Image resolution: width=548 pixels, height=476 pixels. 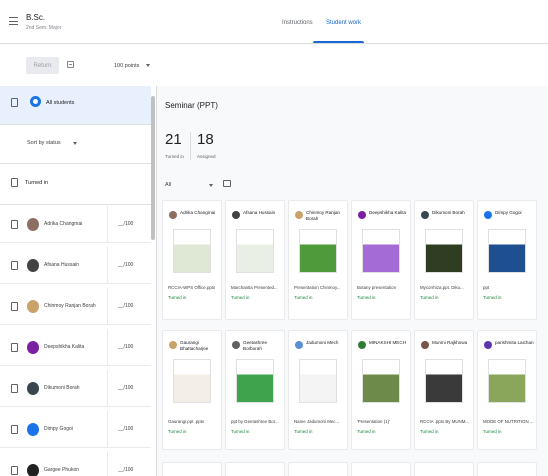 What do you see at coordinates (62, 388) in the screenshot?
I see `student-name: Dikumoni Borah` at bounding box center [62, 388].